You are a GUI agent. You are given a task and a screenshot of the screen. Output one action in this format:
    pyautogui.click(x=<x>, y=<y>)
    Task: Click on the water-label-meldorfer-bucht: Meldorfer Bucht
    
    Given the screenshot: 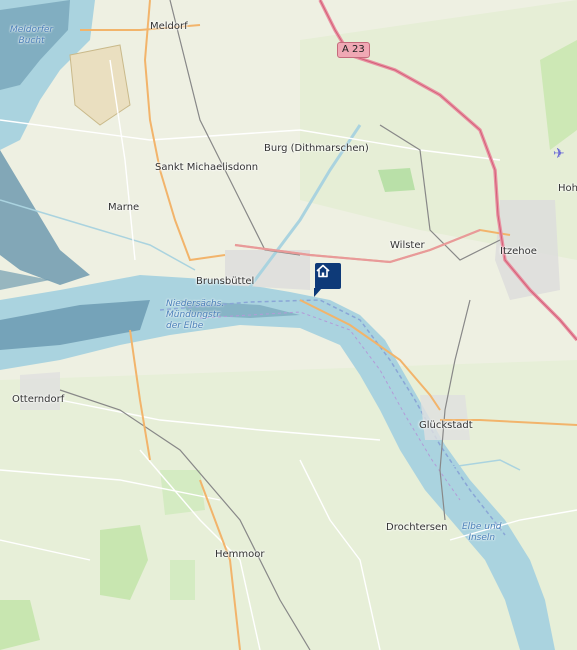 What is the action you would take?
    pyautogui.click(x=32, y=35)
    